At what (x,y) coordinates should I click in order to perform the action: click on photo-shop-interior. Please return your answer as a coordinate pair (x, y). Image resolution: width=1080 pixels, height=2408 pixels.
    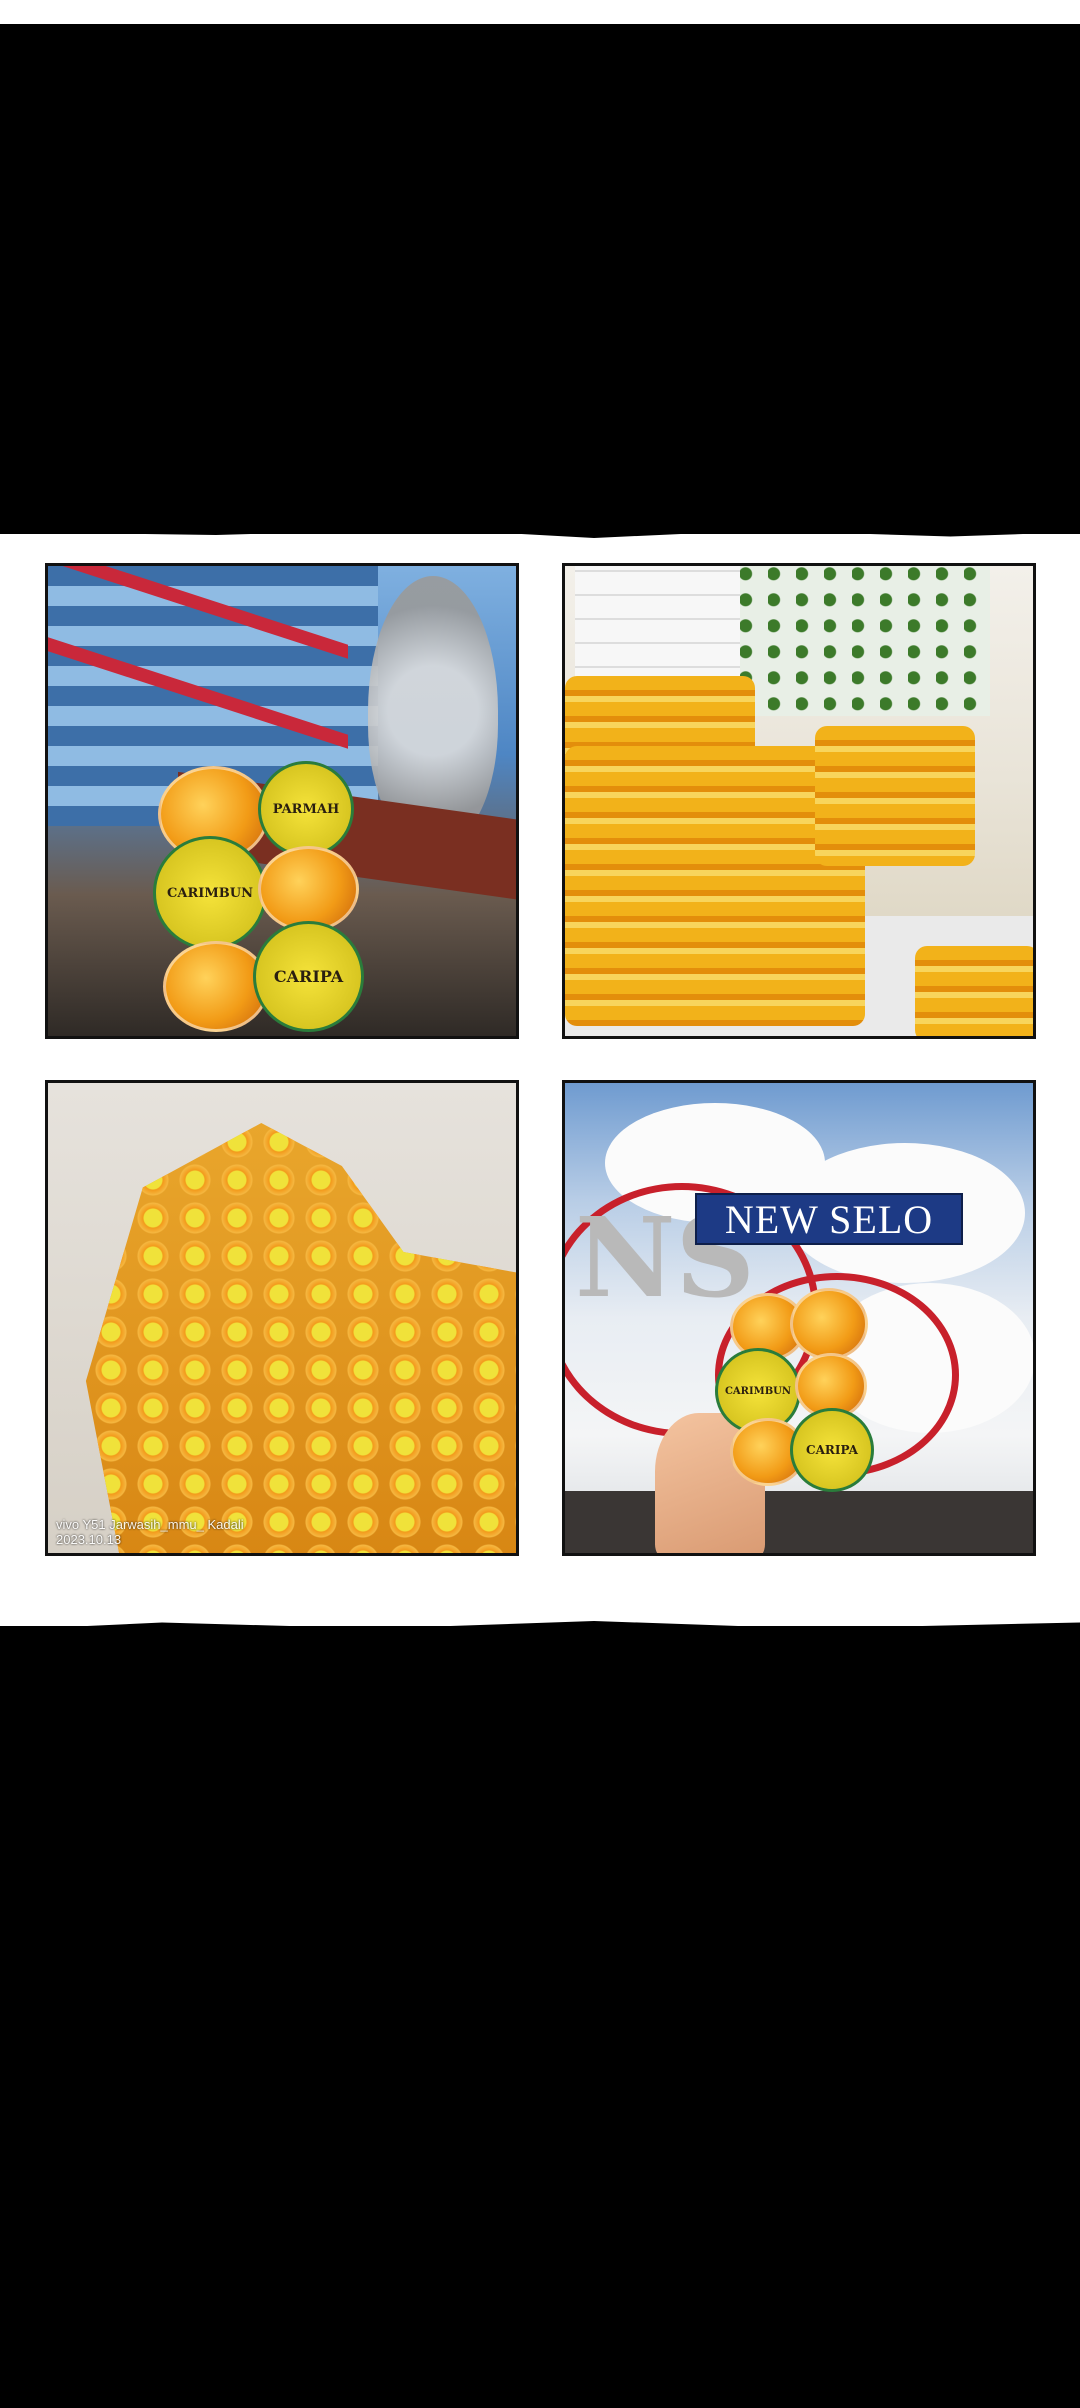
    Looking at the image, I should click on (799, 801).